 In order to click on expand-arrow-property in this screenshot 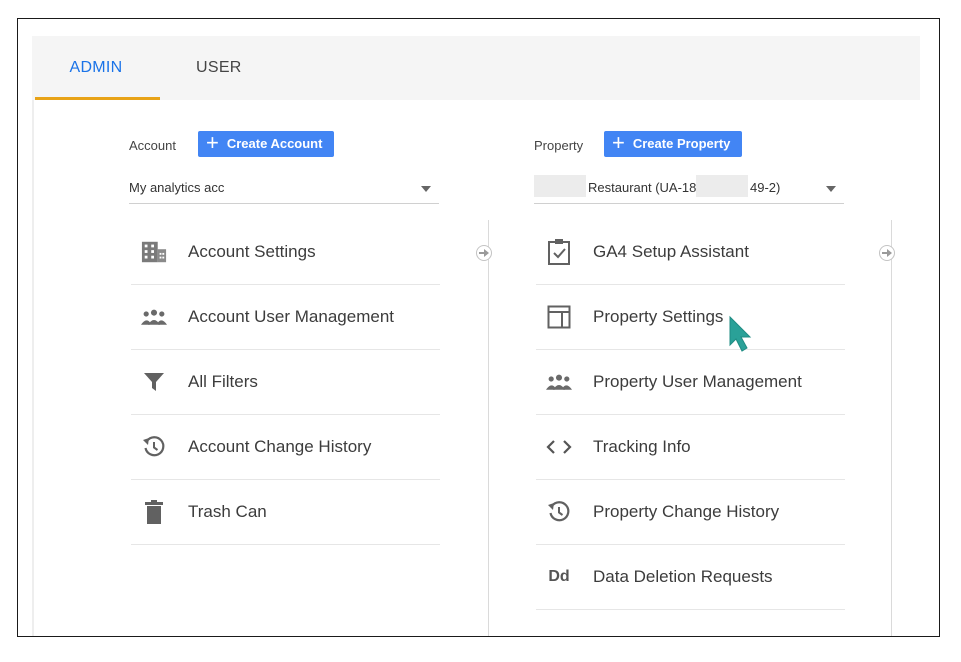, I will do `click(887, 253)`.